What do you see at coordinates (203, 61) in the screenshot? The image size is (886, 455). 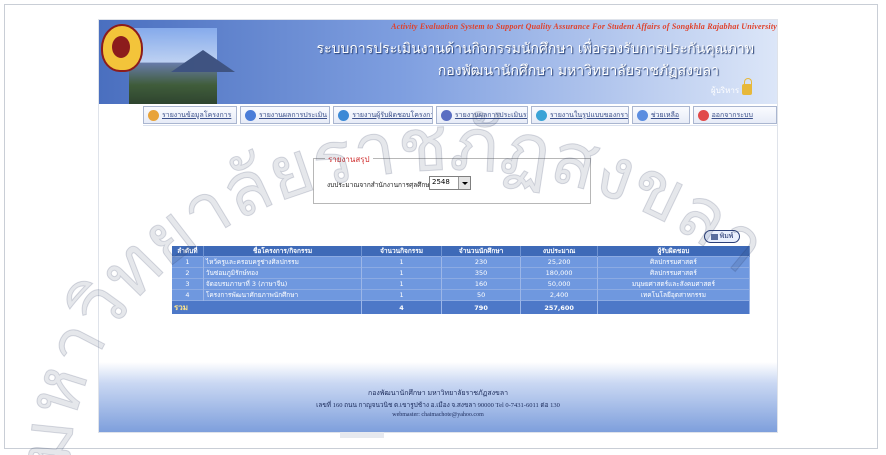 I see `roof-shape` at bounding box center [203, 61].